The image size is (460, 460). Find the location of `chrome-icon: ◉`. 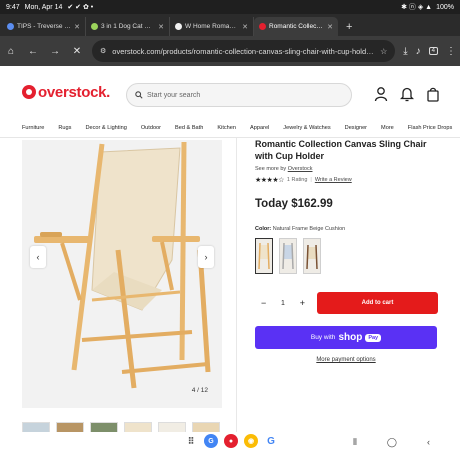

chrome-icon: ◉ is located at coordinates (251, 441).